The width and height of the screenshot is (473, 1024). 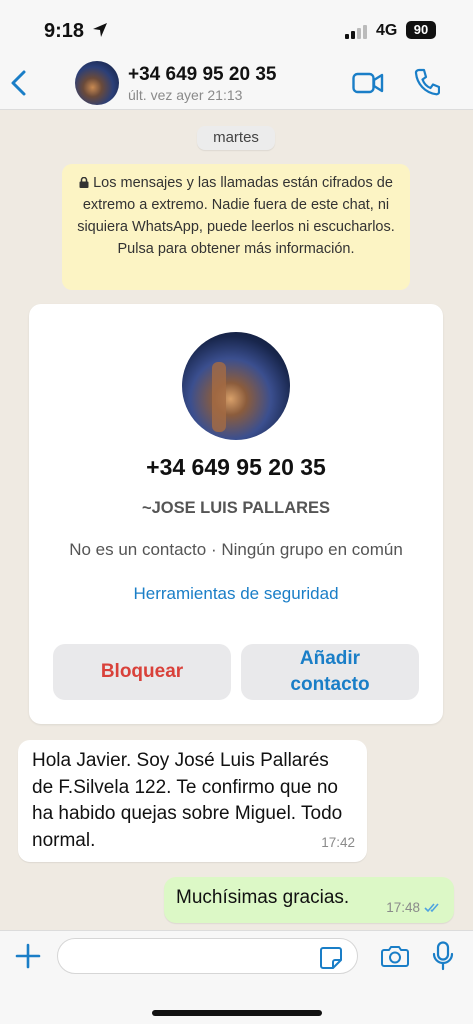 What do you see at coordinates (236, 467) in the screenshot?
I see `contact-phone: +34 649 95 20 35` at bounding box center [236, 467].